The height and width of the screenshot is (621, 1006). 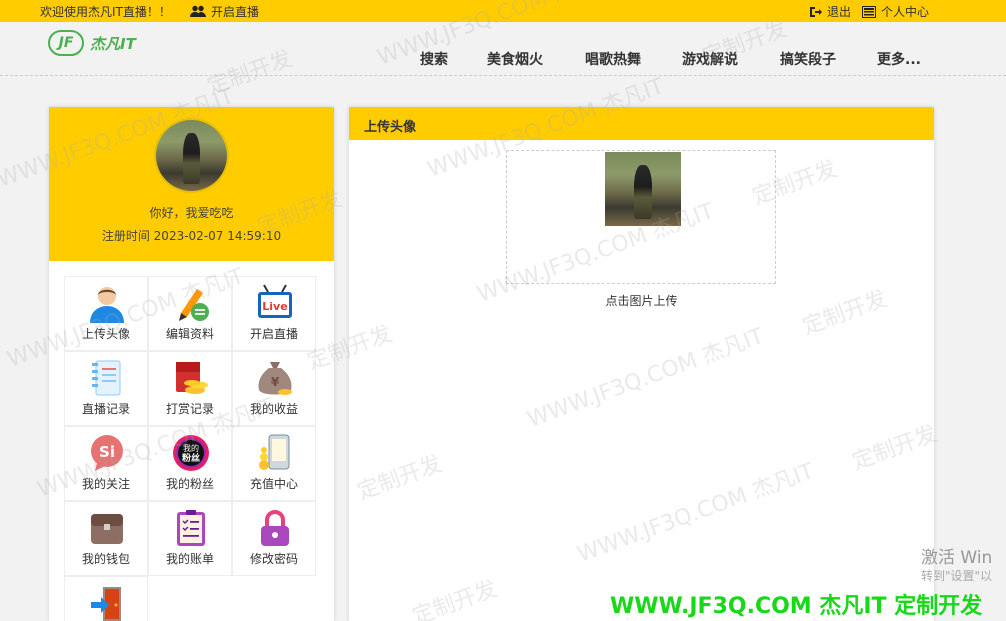 I want to click on avatar-upload-area, so click(x=641, y=217).